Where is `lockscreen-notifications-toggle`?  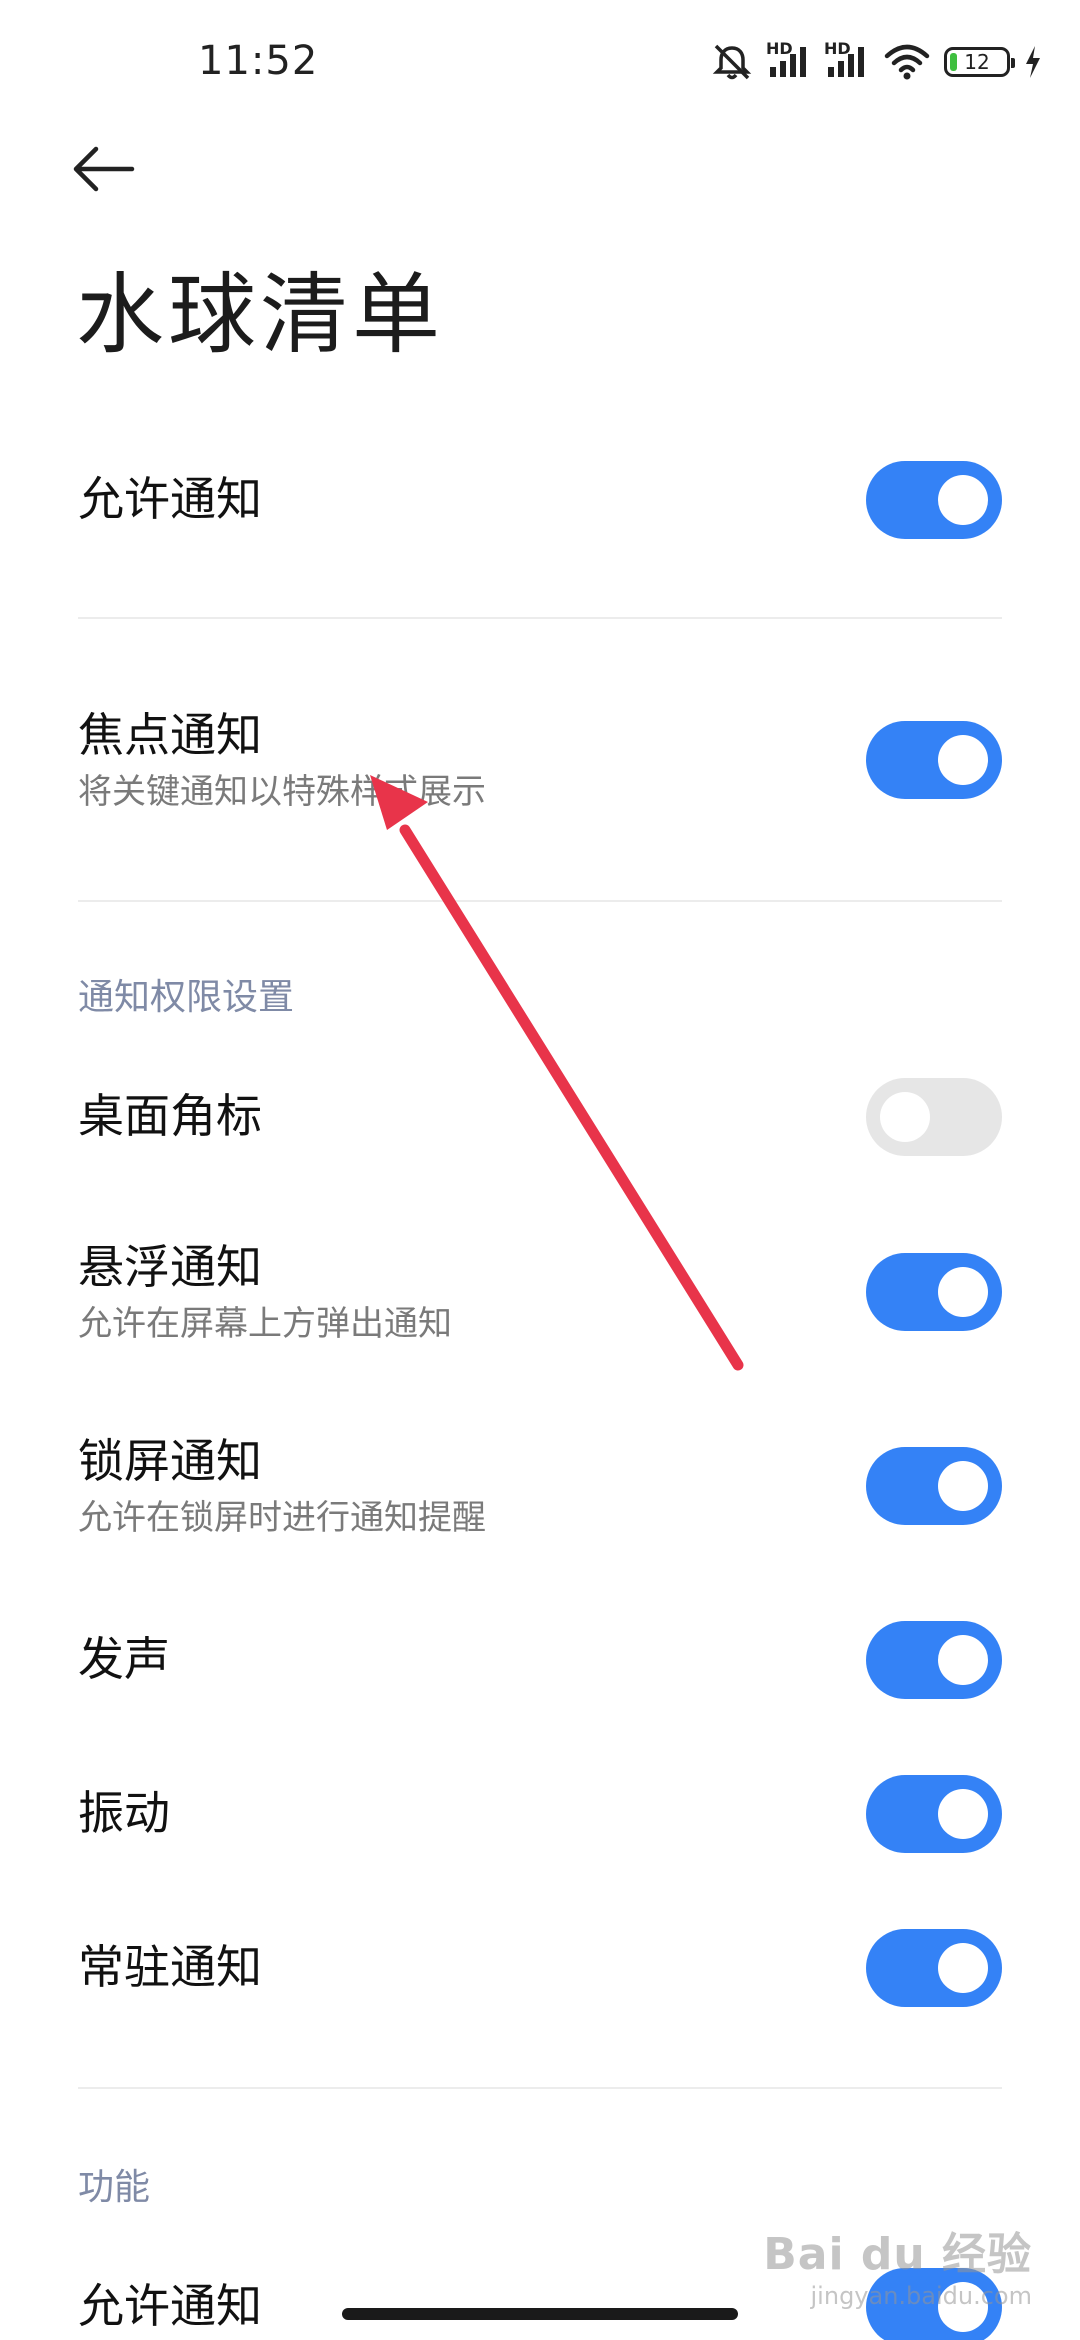
lockscreen-notifications-toggle is located at coordinates (934, 1486).